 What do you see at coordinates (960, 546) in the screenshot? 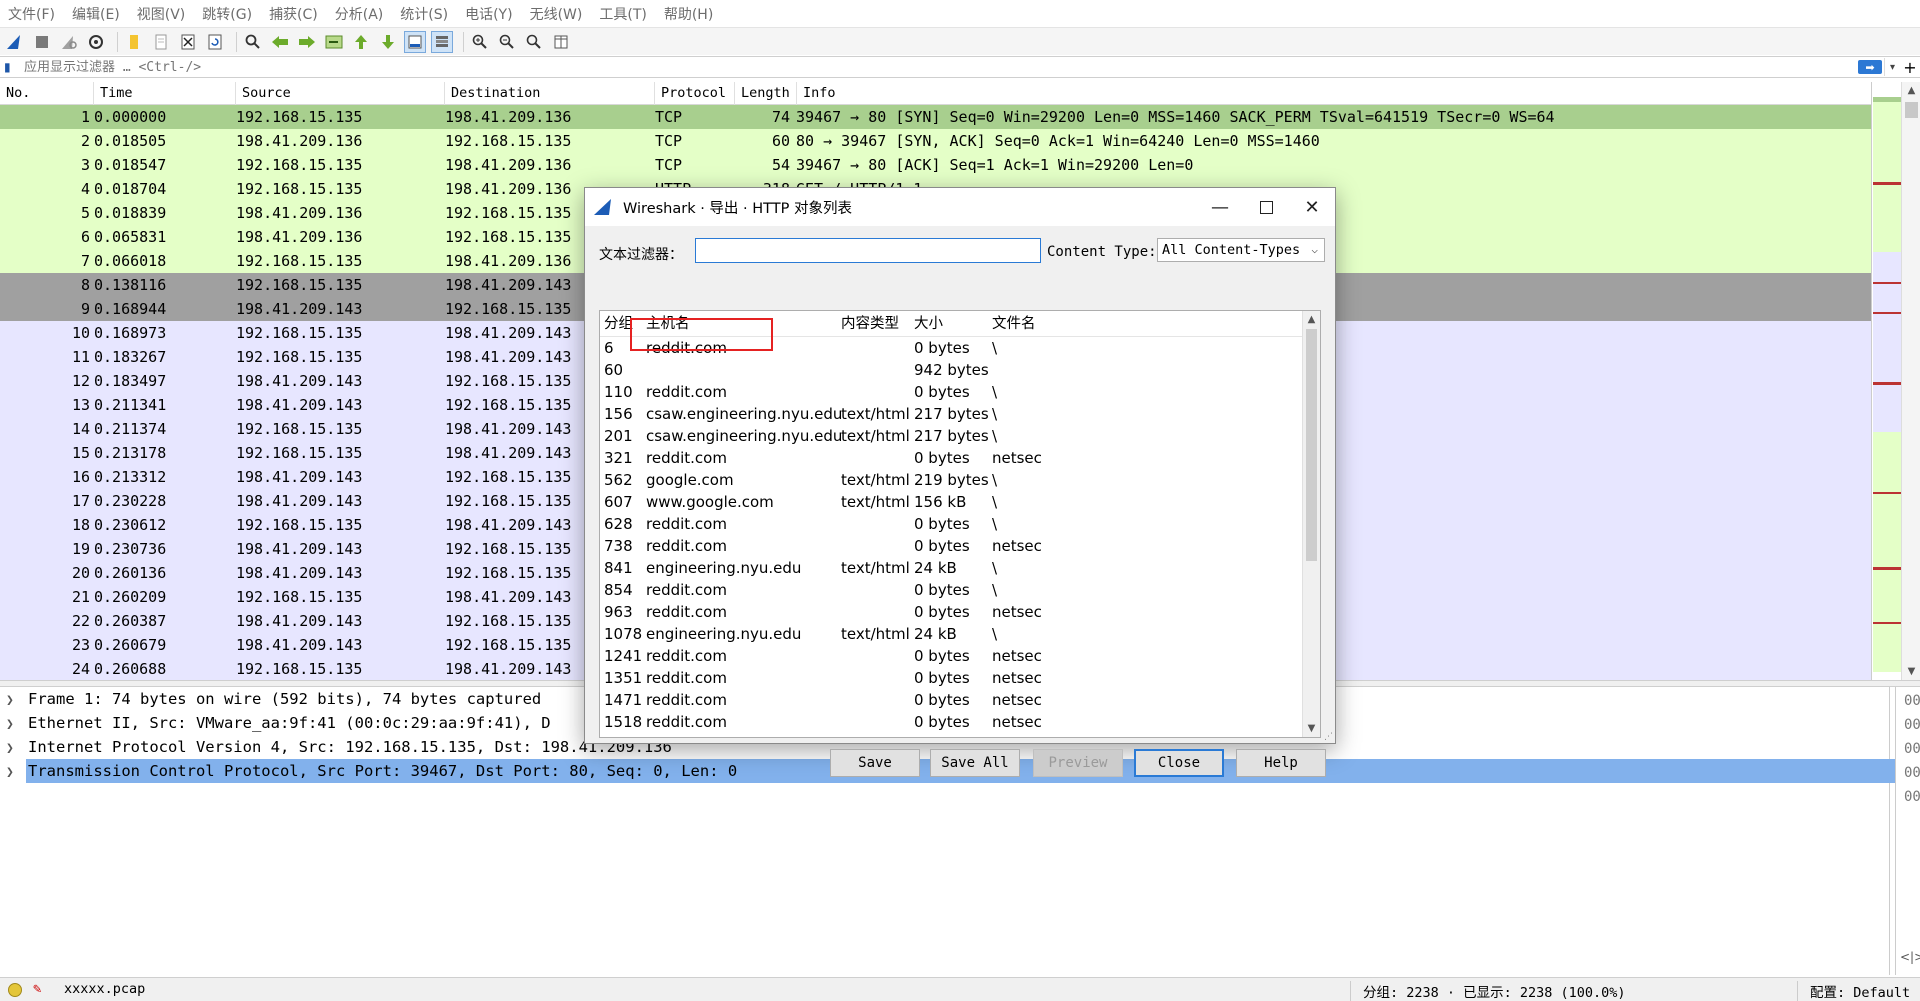
I see `object-row: 738 reddit.com 0 bytes netsec` at bounding box center [960, 546].